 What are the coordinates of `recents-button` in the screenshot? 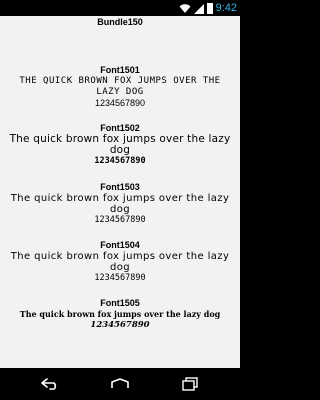 It's located at (190, 384).